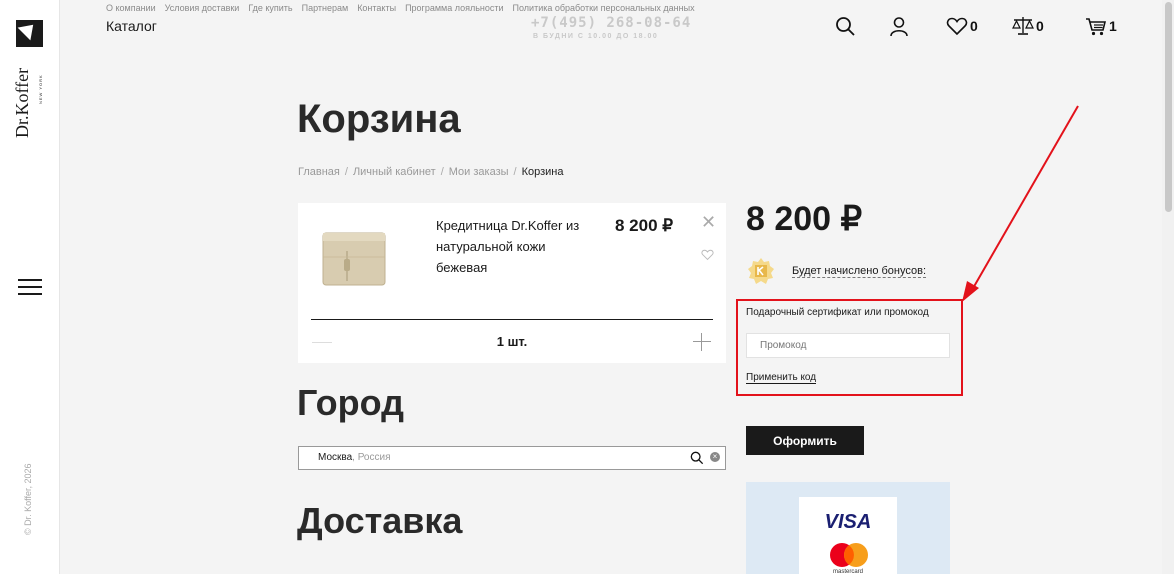 The width and height of the screenshot is (1174, 574). Describe the element at coordinates (974, 26) in the screenshot. I see `favorites-count: 0` at that location.